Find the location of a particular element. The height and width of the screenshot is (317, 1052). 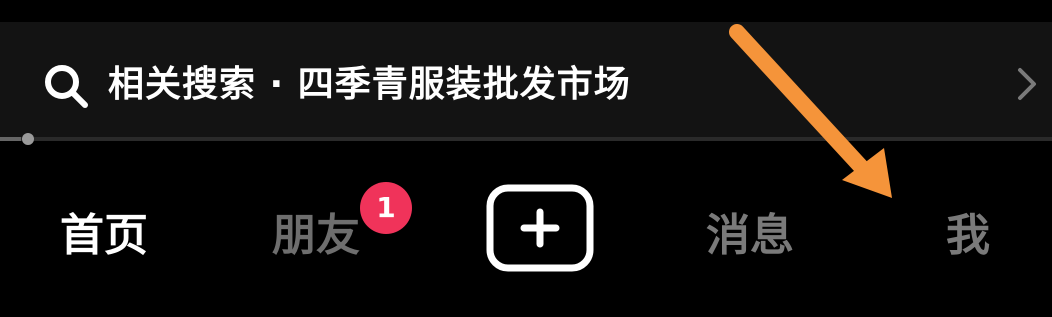

video-progress-handle is located at coordinates (28, 139).